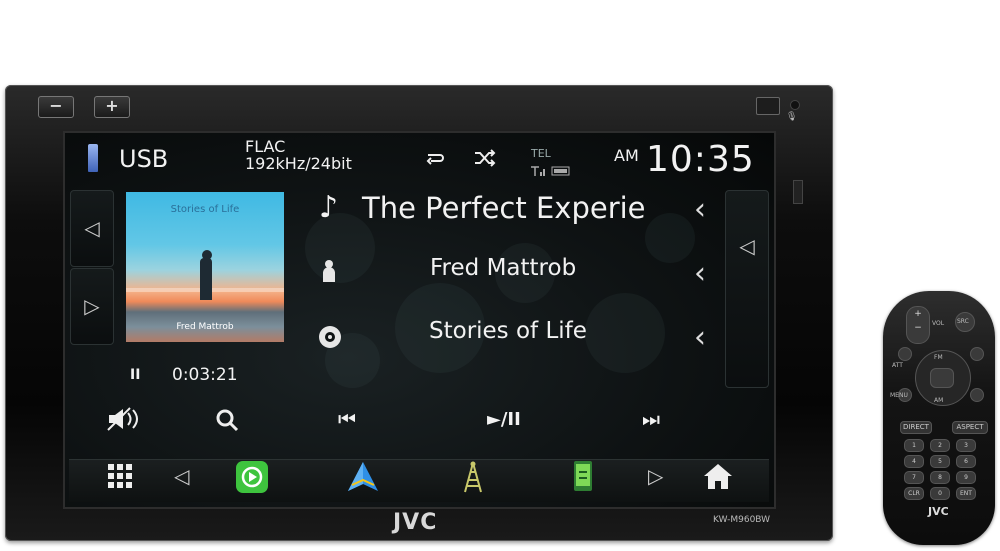 The height and width of the screenshot is (551, 1000). What do you see at coordinates (504, 419) in the screenshot?
I see `play-pause-button: ►/II` at bounding box center [504, 419].